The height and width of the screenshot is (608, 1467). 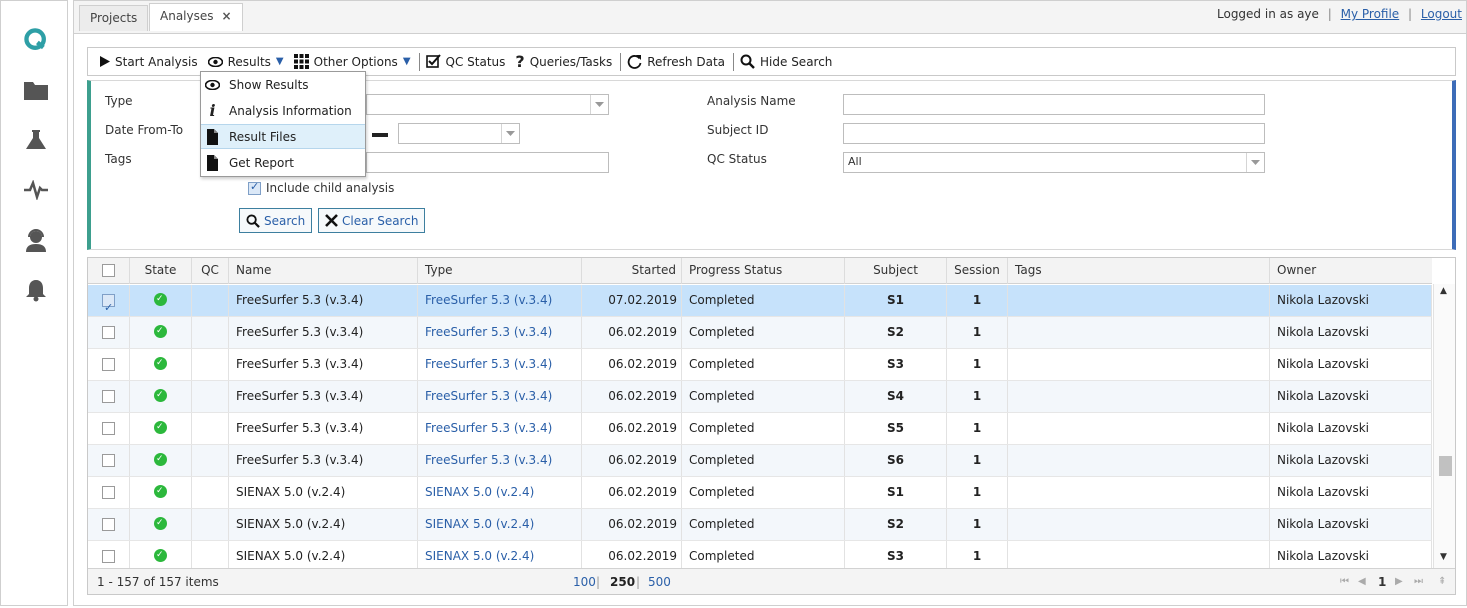 I want to click on scroll-up-icon: ▲, so click(x=1443, y=291).